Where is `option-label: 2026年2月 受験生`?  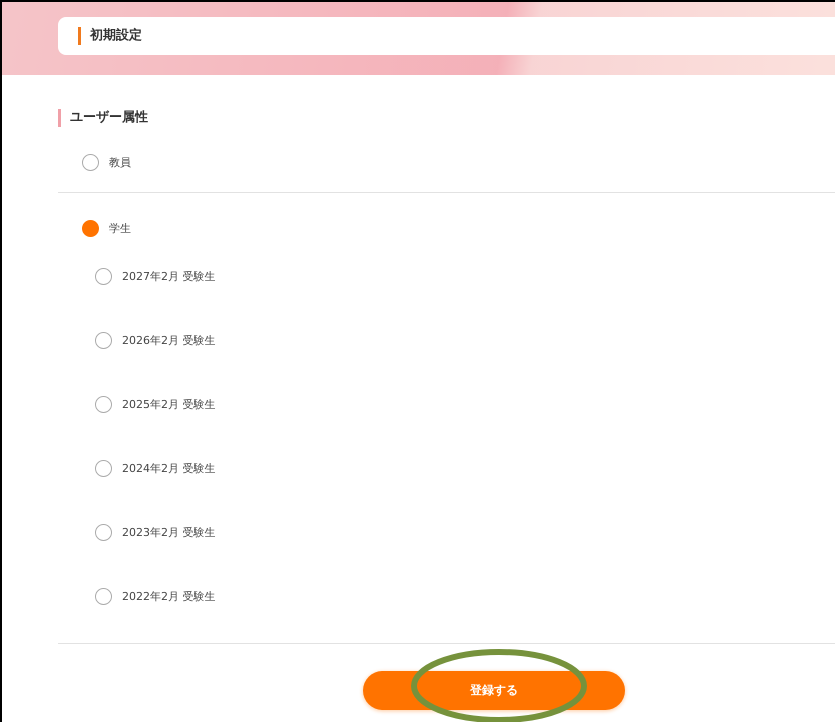 option-label: 2026年2月 受験生 is located at coordinates (169, 340).